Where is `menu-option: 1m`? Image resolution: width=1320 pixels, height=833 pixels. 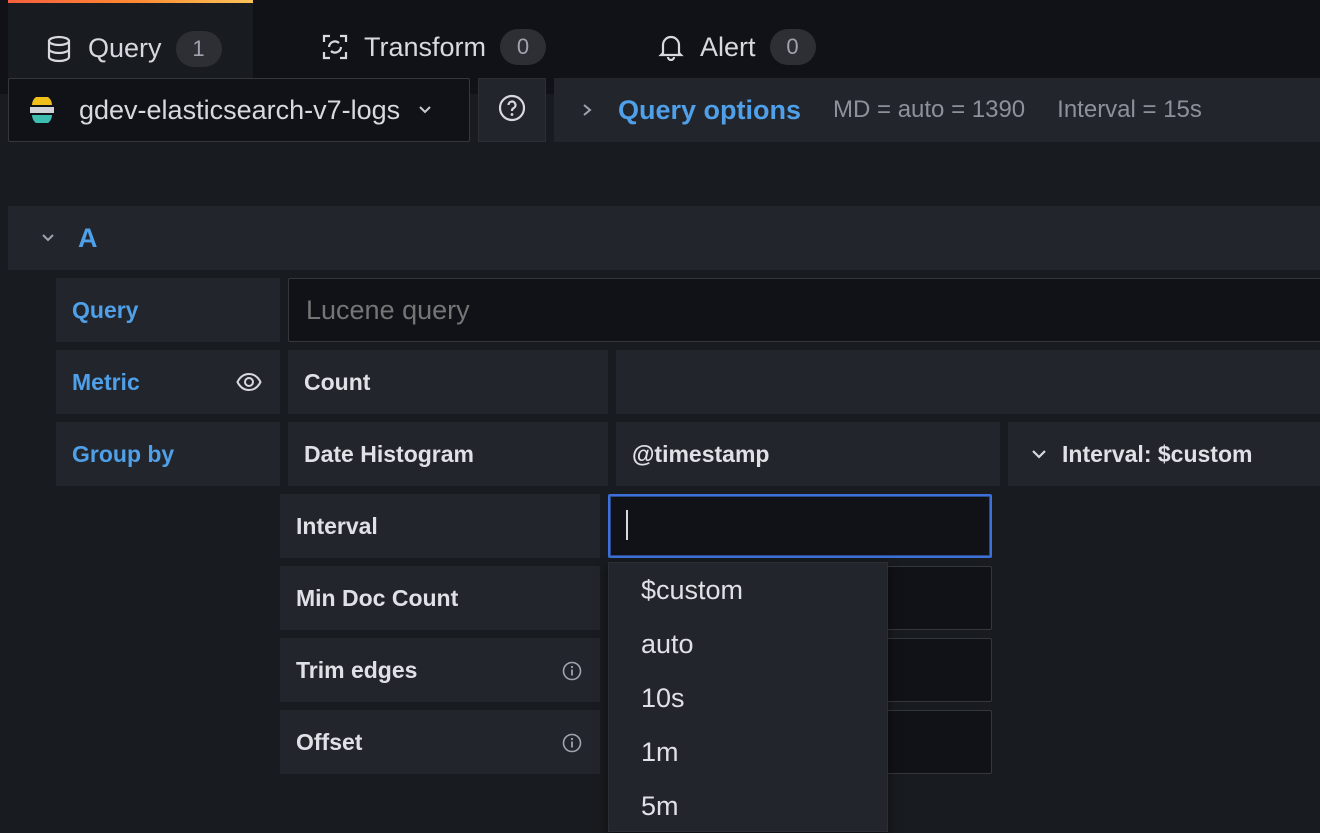 menu-option: 1m is located at coordinates (748, 752).